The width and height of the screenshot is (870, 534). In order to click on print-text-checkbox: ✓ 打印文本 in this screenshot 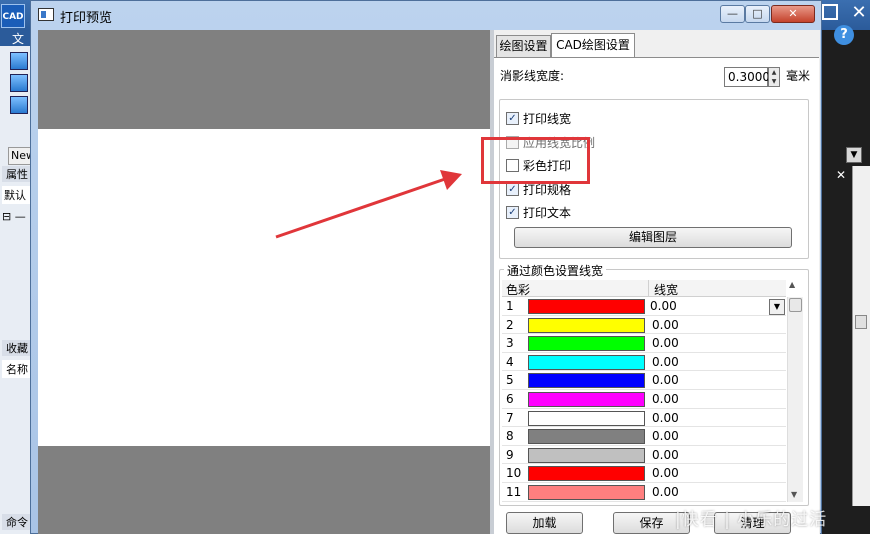, I will do `click(538, 212)`.